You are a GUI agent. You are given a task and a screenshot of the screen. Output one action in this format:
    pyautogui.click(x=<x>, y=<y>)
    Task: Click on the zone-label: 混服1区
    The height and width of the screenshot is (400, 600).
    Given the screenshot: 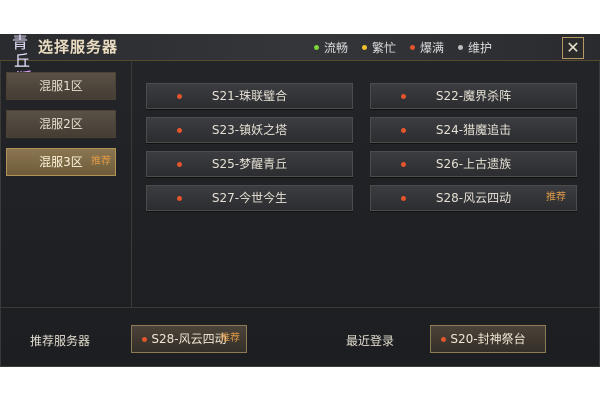 What is the action you would take?
    pyautogui.click(x=61, y=86)
    